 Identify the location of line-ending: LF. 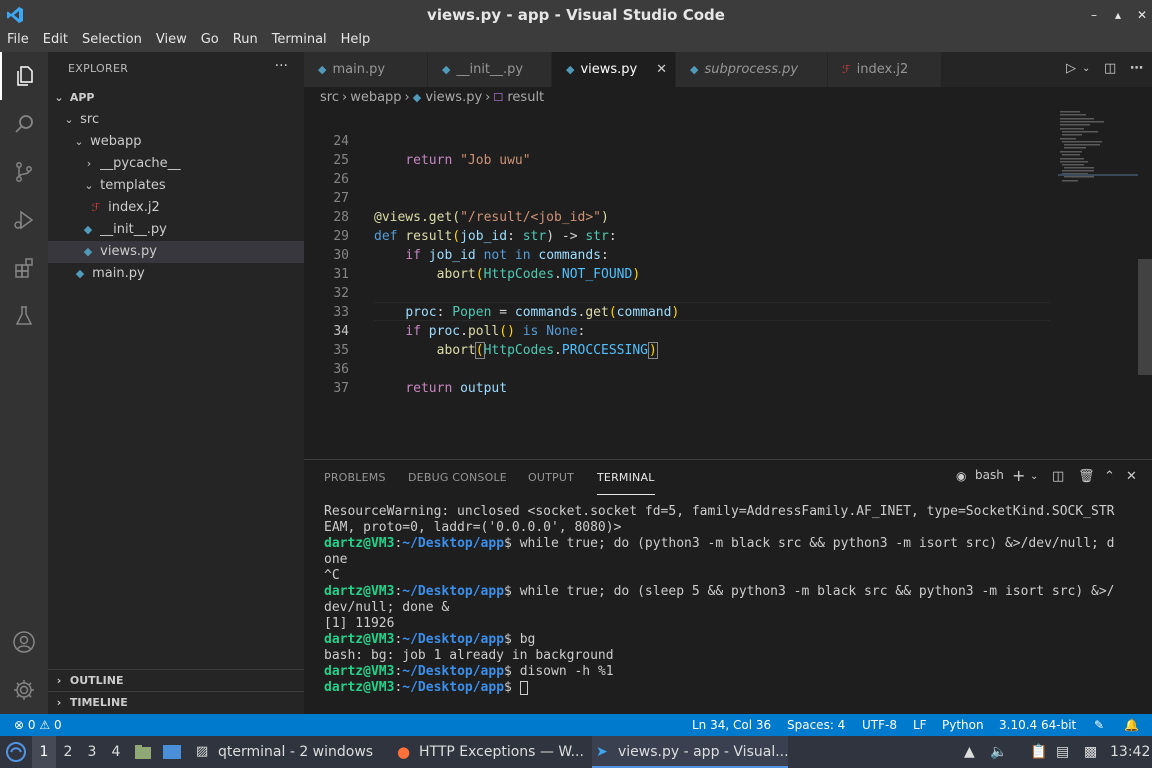
(920, 725).